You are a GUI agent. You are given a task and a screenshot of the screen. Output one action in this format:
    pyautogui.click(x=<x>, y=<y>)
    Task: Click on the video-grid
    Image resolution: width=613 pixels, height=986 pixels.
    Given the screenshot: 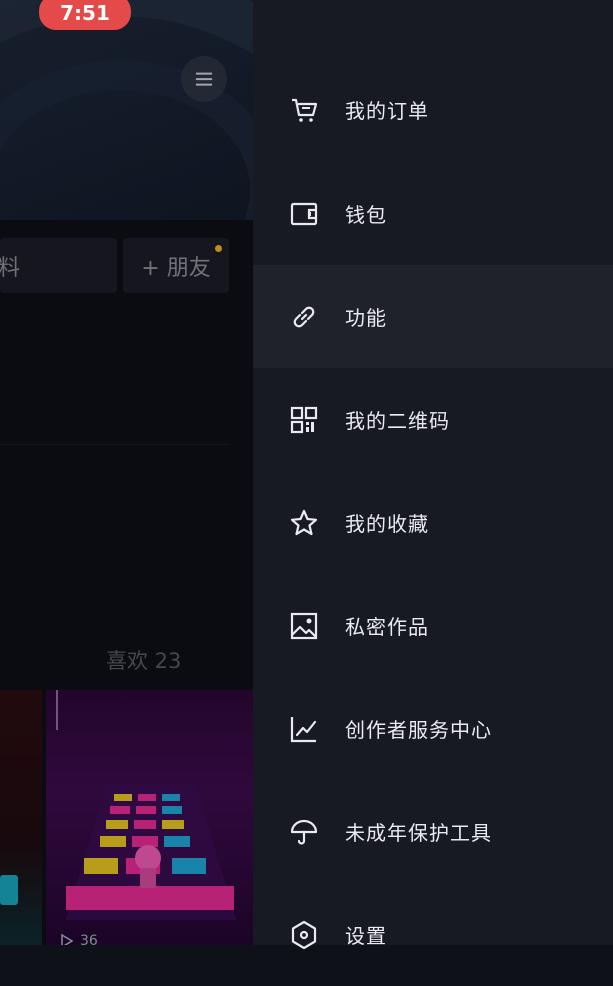 What is the action you would take?
    pyautogui.click(x=126, y=817)
    